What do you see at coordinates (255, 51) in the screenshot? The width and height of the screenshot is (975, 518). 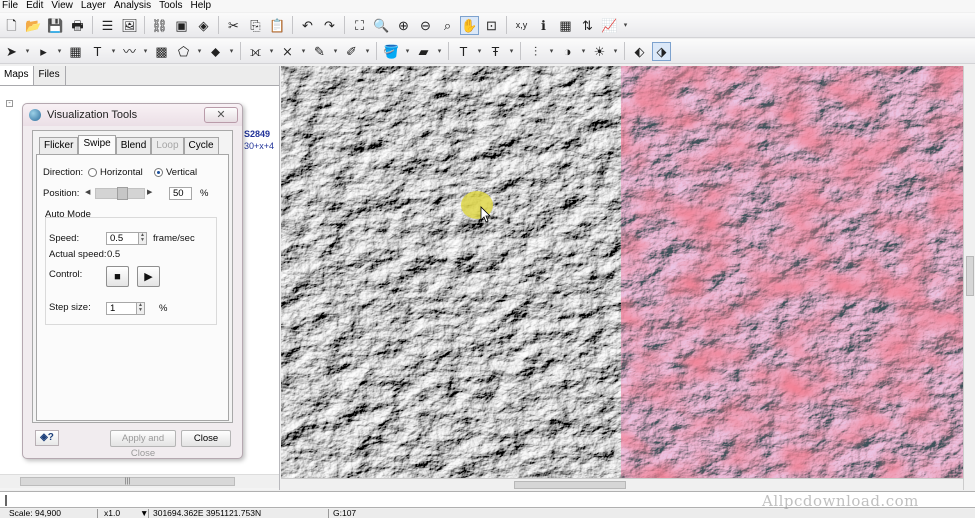 I see `node-tool-icon: ⟗` at bounding box center [255, 51].